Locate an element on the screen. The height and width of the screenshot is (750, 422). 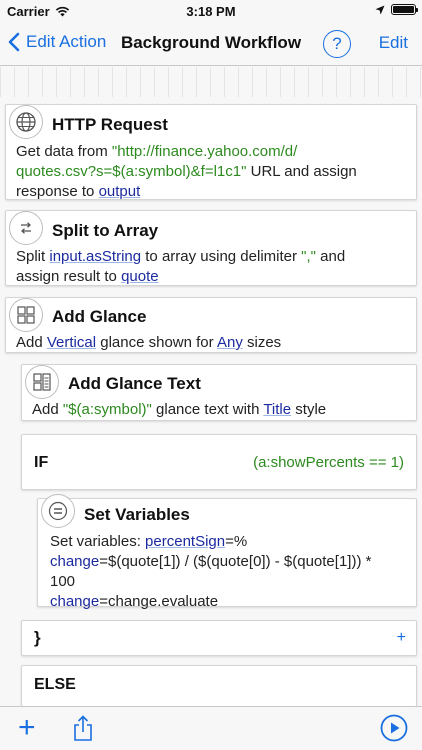
globe-icon is located at coordinates (26, 122).